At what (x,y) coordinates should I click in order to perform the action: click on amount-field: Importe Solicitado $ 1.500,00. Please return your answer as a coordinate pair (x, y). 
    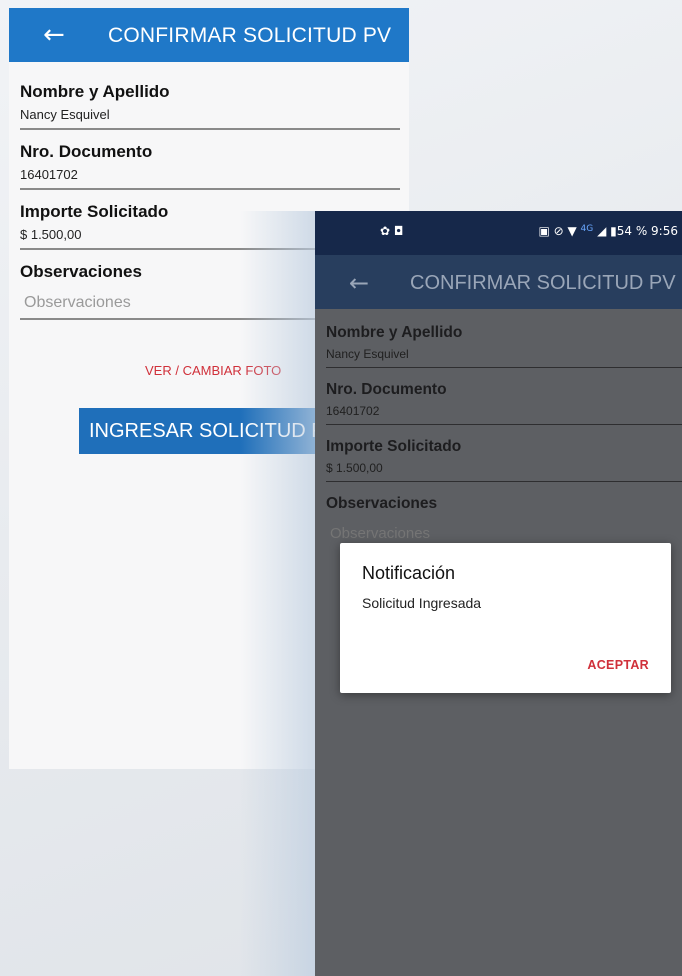
    Looking at the image, I should click on (504, 460).